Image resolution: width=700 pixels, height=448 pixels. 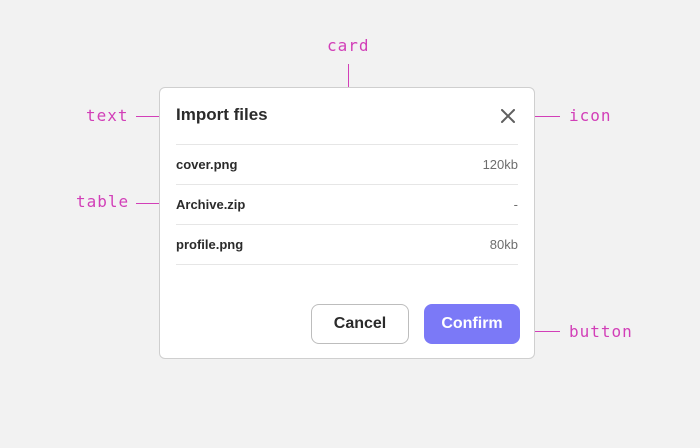 I want to click on file-size: 80kb, so click(x=503, y=244).